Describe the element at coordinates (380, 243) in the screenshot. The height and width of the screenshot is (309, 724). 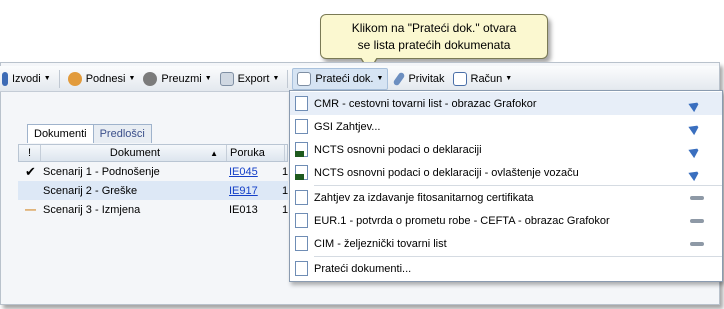
I see `menu-item-label: CIM - željeznički tovarni list` at that location.